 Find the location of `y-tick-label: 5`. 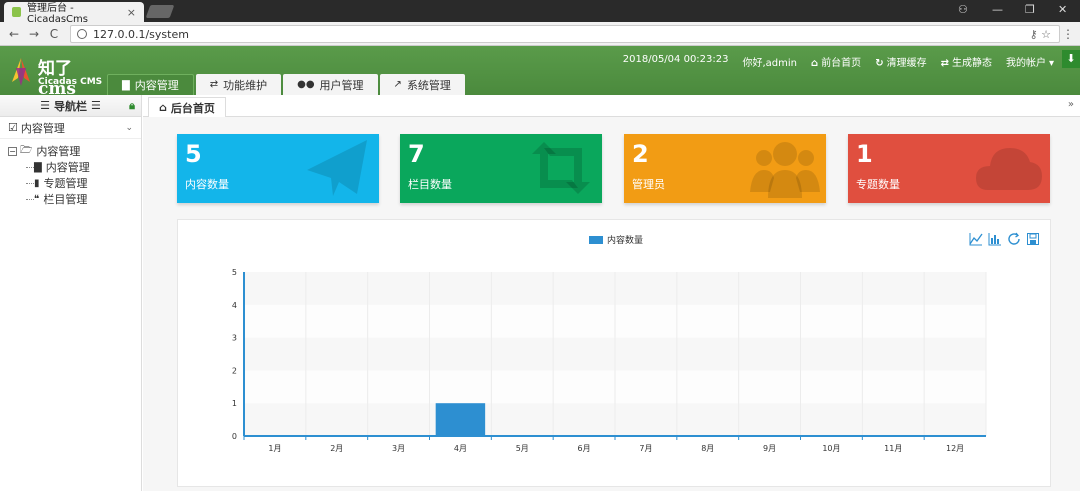

y-tick-label: 5 is located at coordinates (234, 272).